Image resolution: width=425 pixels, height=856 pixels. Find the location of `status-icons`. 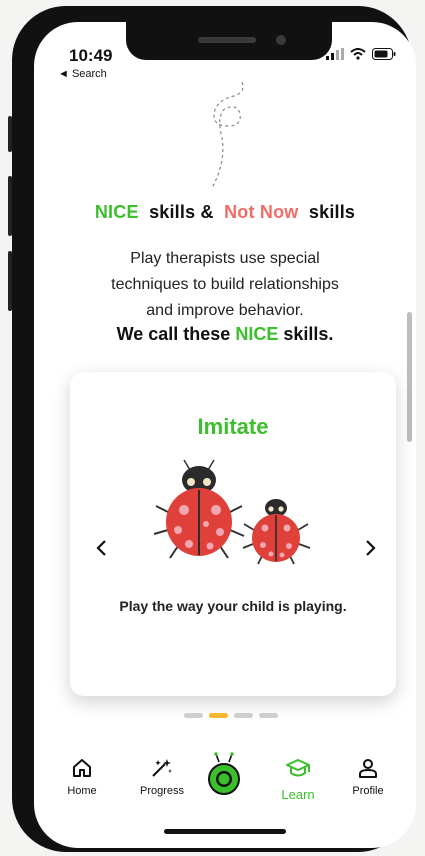

status-icons is located at coordinates (361, 54).